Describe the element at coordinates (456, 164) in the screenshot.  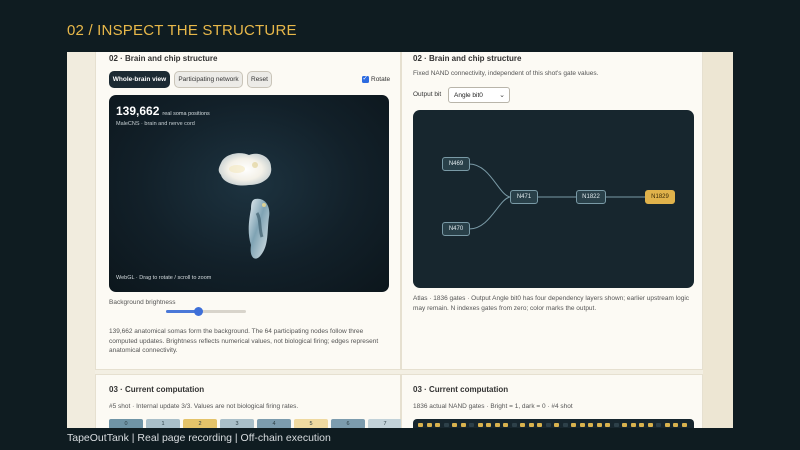
I see `graph-node-n469: N469` at that location.